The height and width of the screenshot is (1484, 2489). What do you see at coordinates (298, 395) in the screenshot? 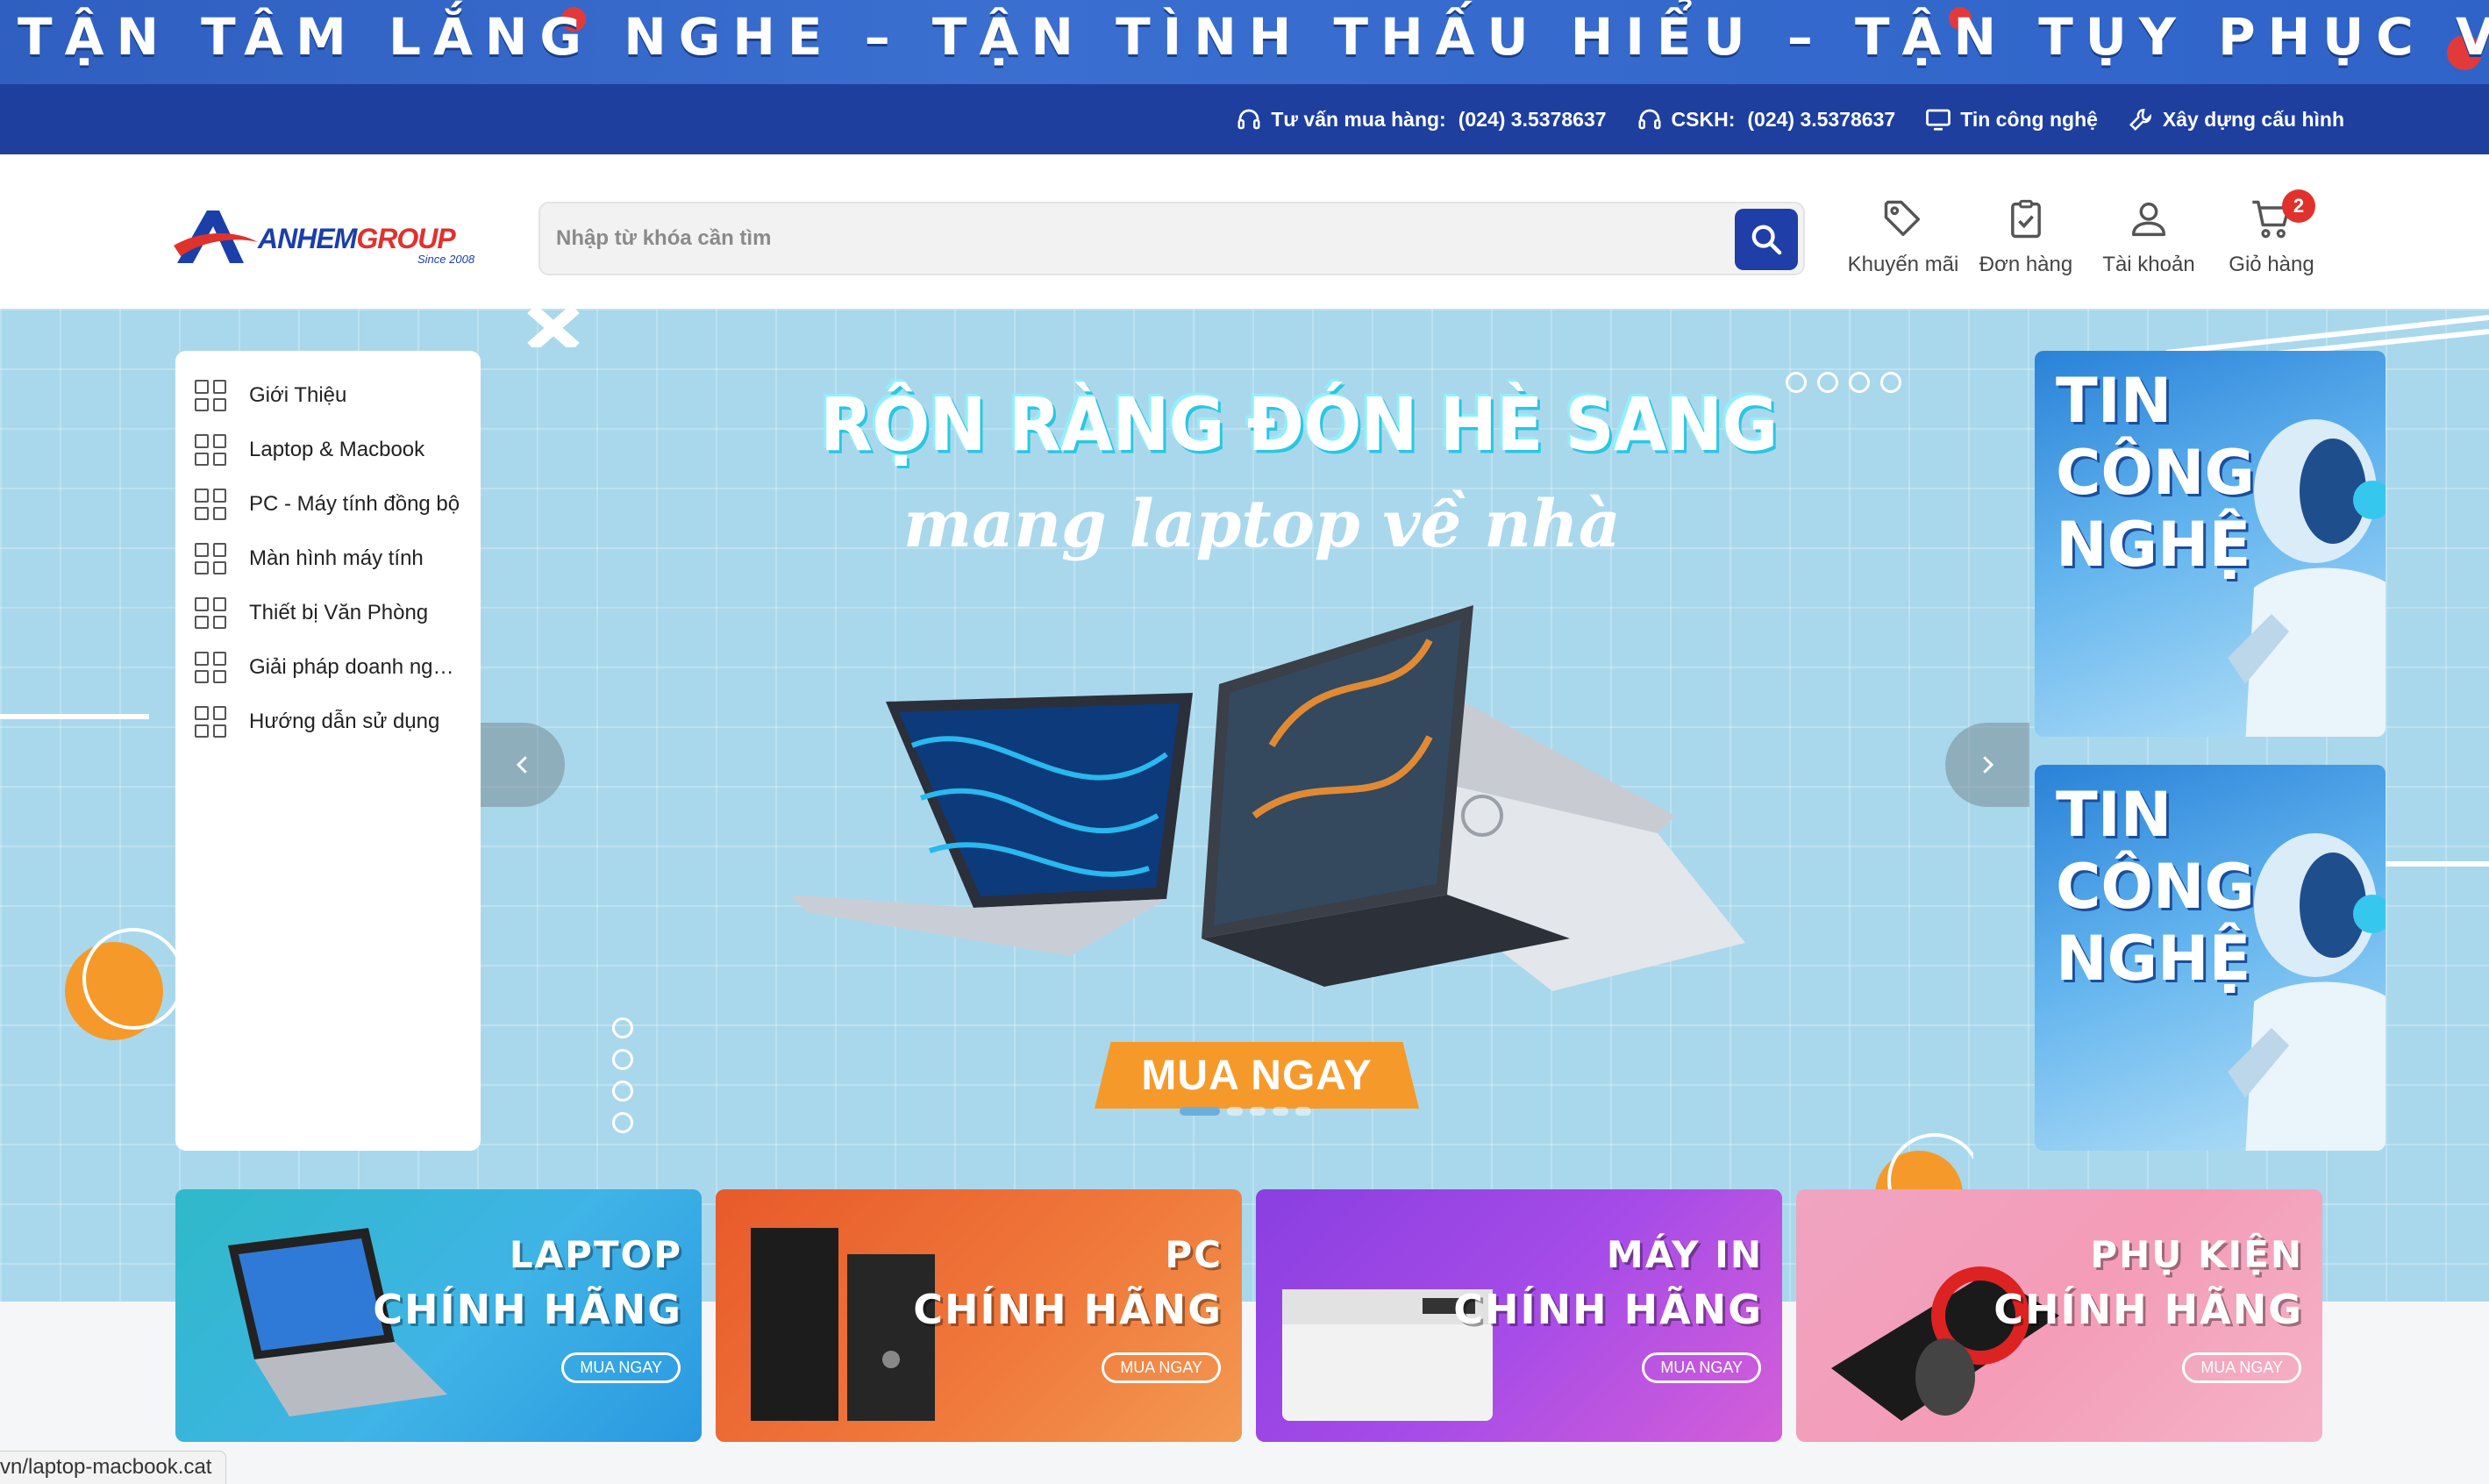
I see `category-label: Giới Thiệu` at bounding box center [298, 395].